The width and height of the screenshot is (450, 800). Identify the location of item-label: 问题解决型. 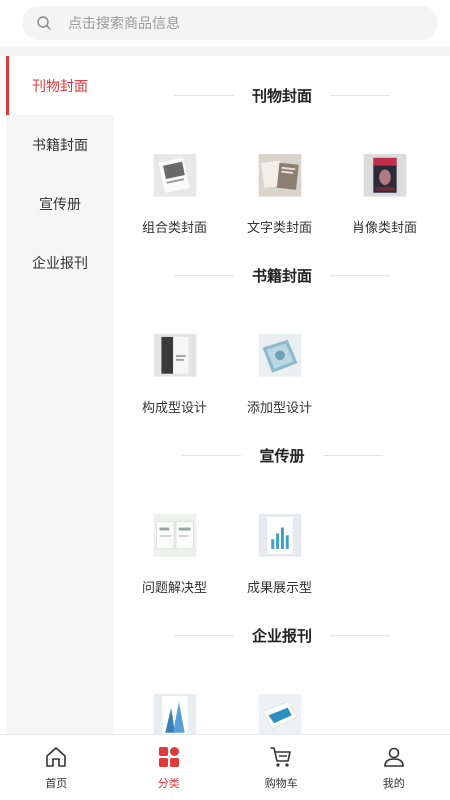
(174, 588).